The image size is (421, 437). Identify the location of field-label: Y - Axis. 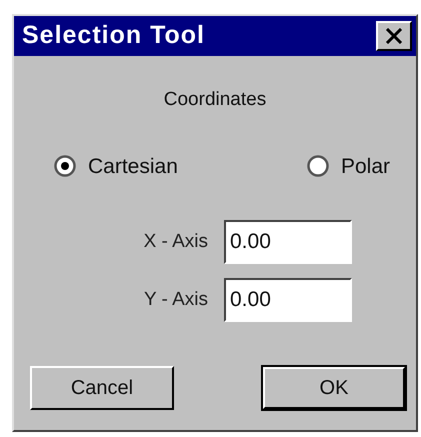
(175, 300).